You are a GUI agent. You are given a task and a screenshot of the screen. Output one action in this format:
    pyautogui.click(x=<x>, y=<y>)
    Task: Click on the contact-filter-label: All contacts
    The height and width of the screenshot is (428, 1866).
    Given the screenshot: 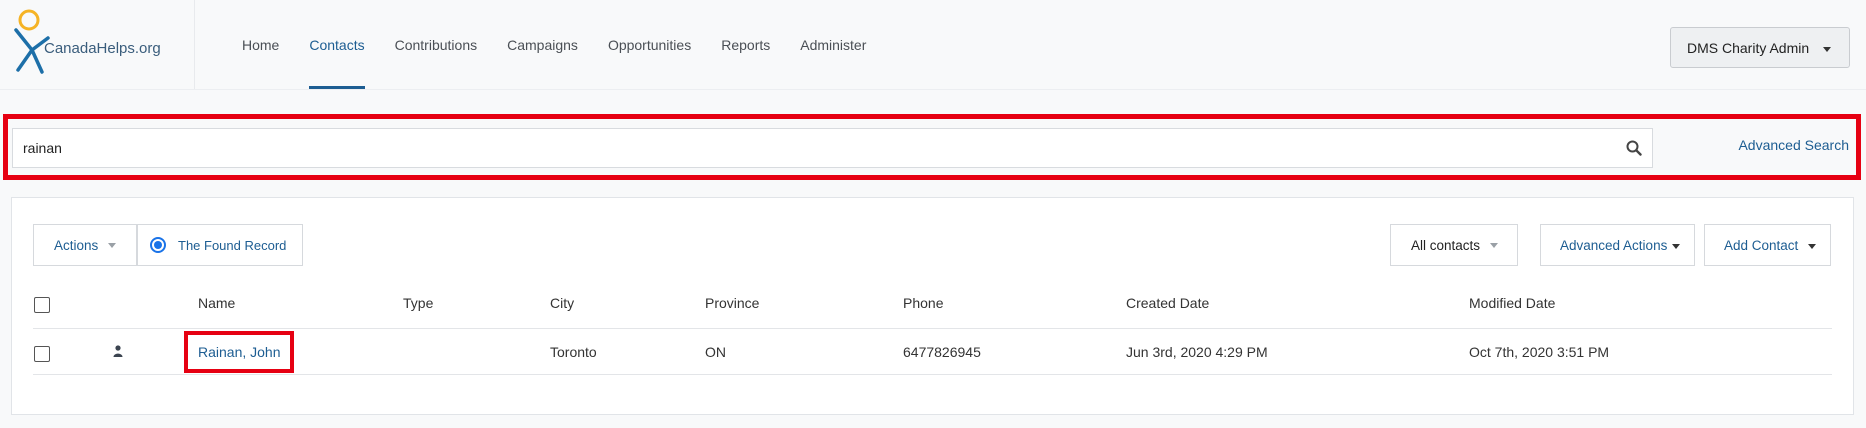 What is the action you would take?
    pyautogui.click(x=1446, y=245)
    